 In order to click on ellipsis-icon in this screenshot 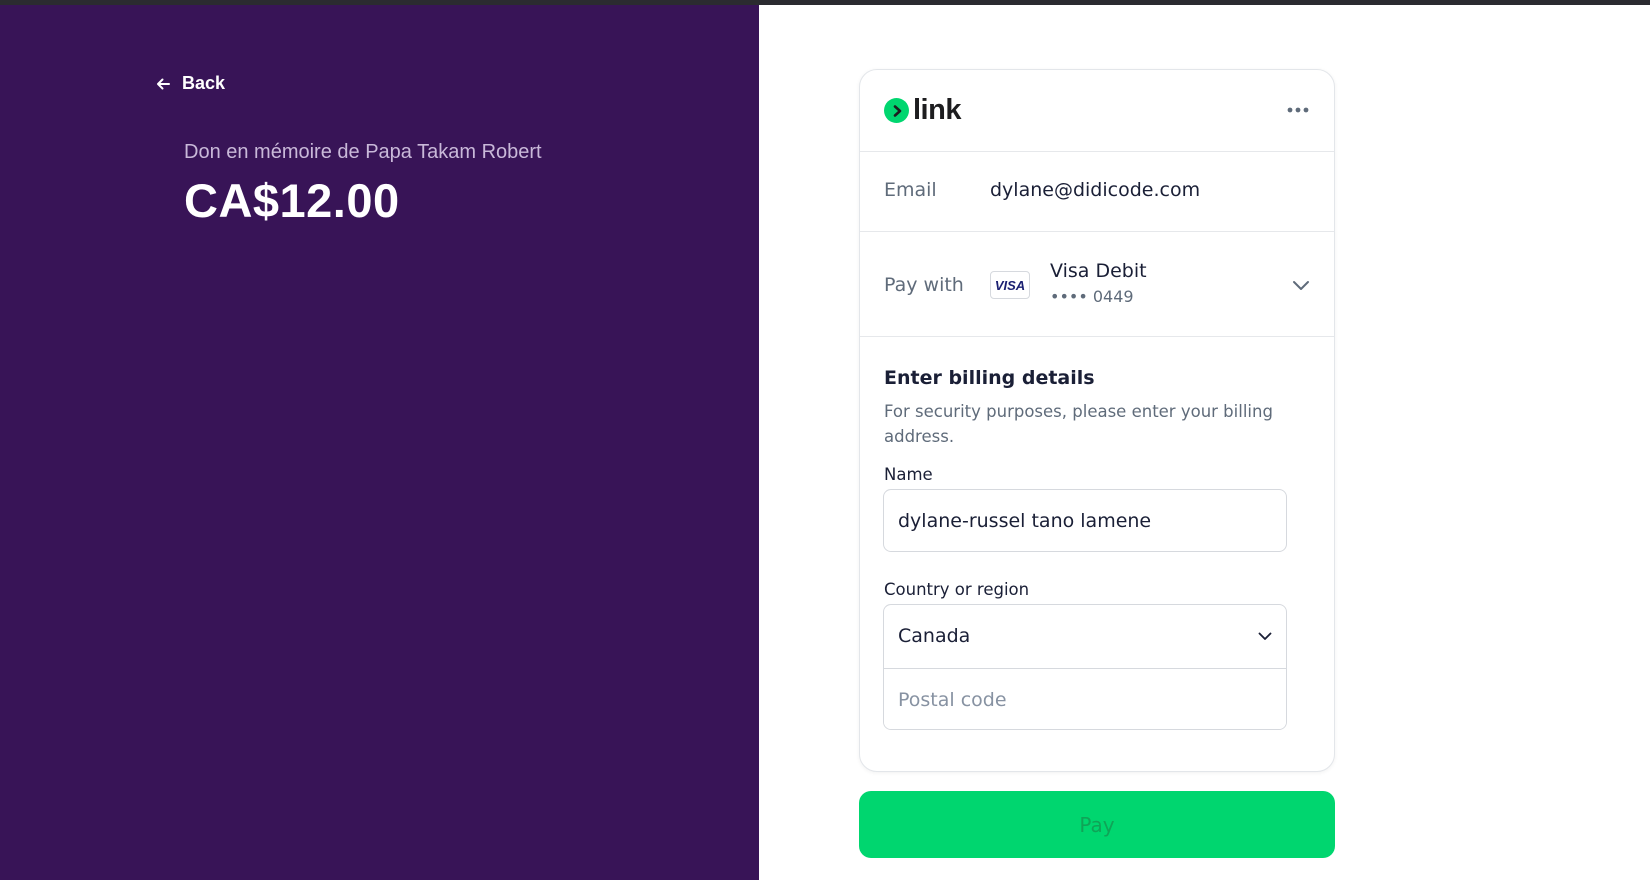, I will do `click(1298, 110)`.